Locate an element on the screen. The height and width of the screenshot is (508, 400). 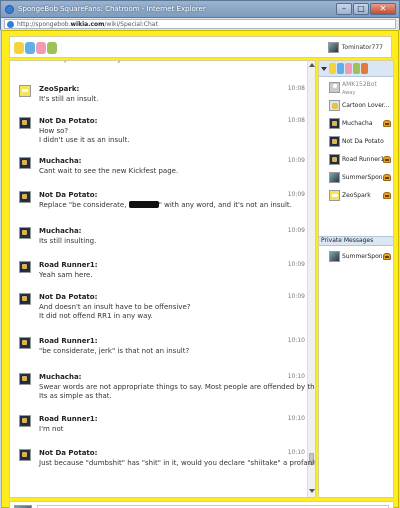
message-line: Its still insulting. is located at coordinates (68, 241).